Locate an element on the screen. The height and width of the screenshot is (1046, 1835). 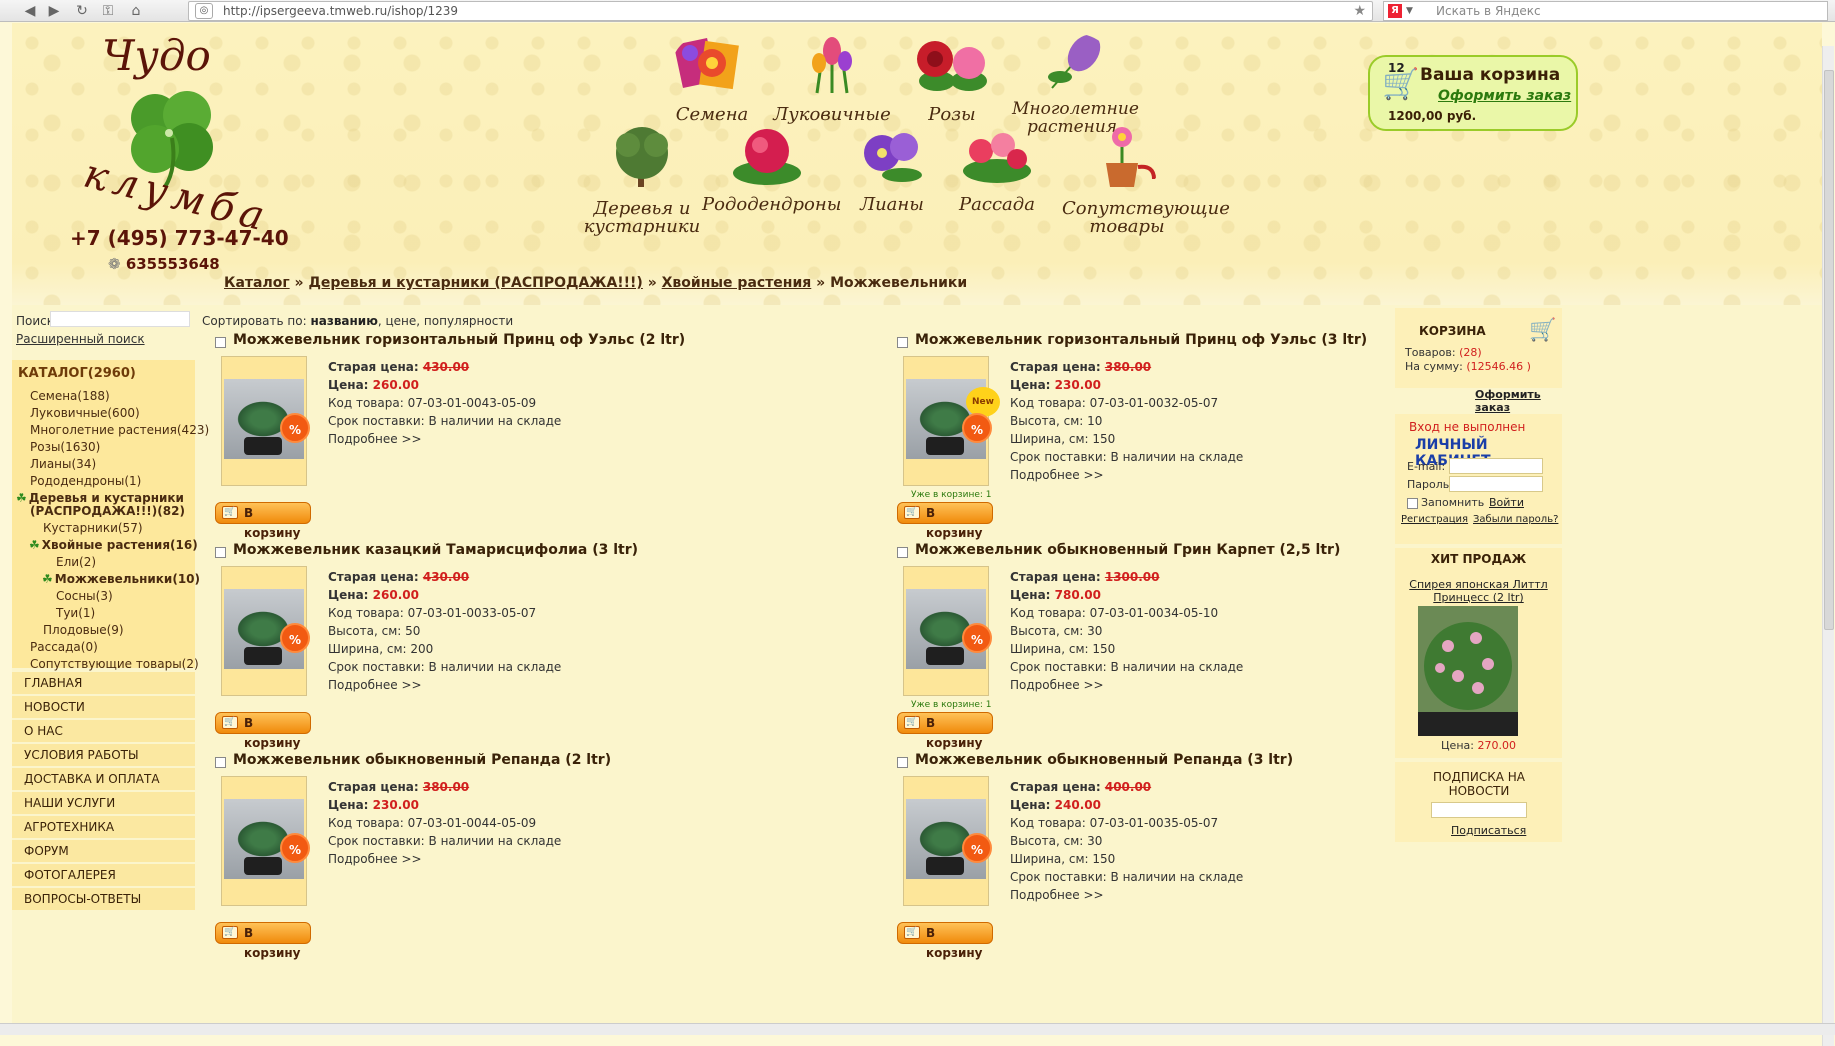
cart-checkout-link: Оформить заказ is located at coordinates (1518, 401).